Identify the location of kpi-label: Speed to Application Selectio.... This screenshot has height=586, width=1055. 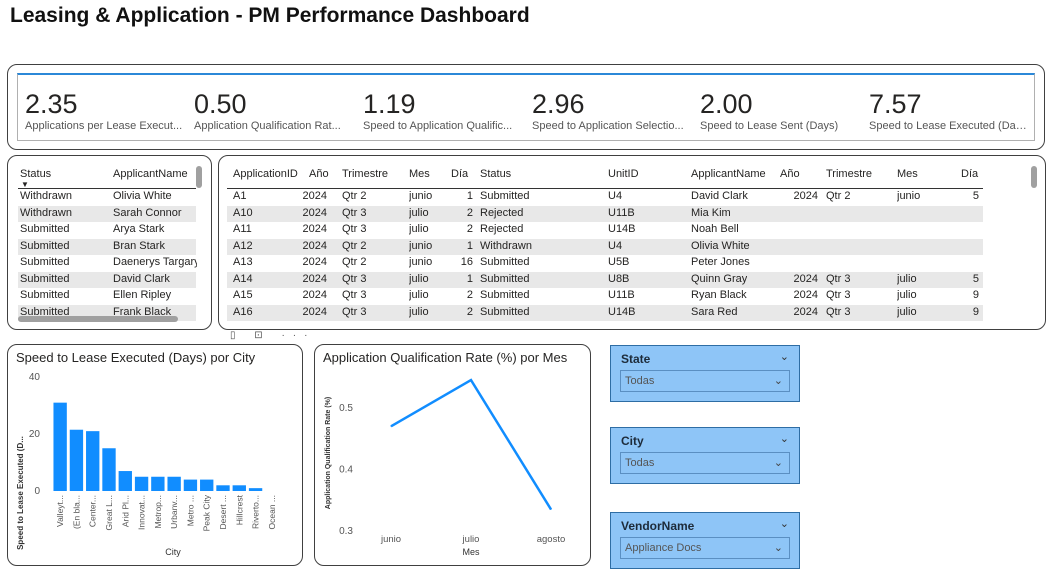
(608, 126).